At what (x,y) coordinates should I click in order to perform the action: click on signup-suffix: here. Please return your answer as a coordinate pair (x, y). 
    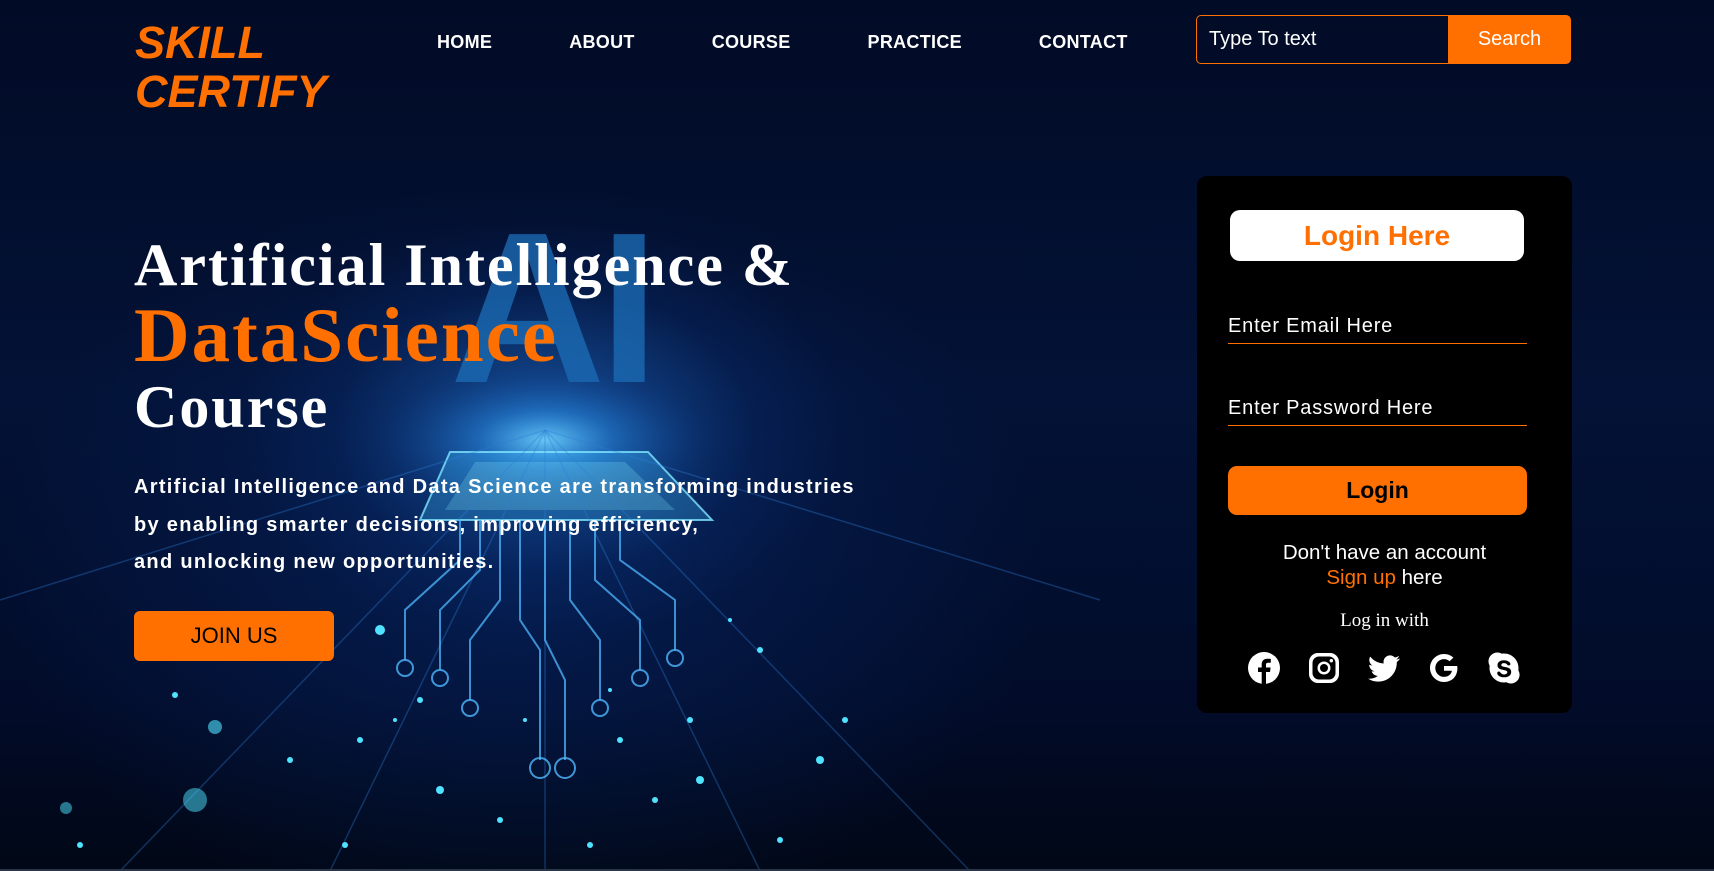
    Looking at the image, I should click on (1422, 577).